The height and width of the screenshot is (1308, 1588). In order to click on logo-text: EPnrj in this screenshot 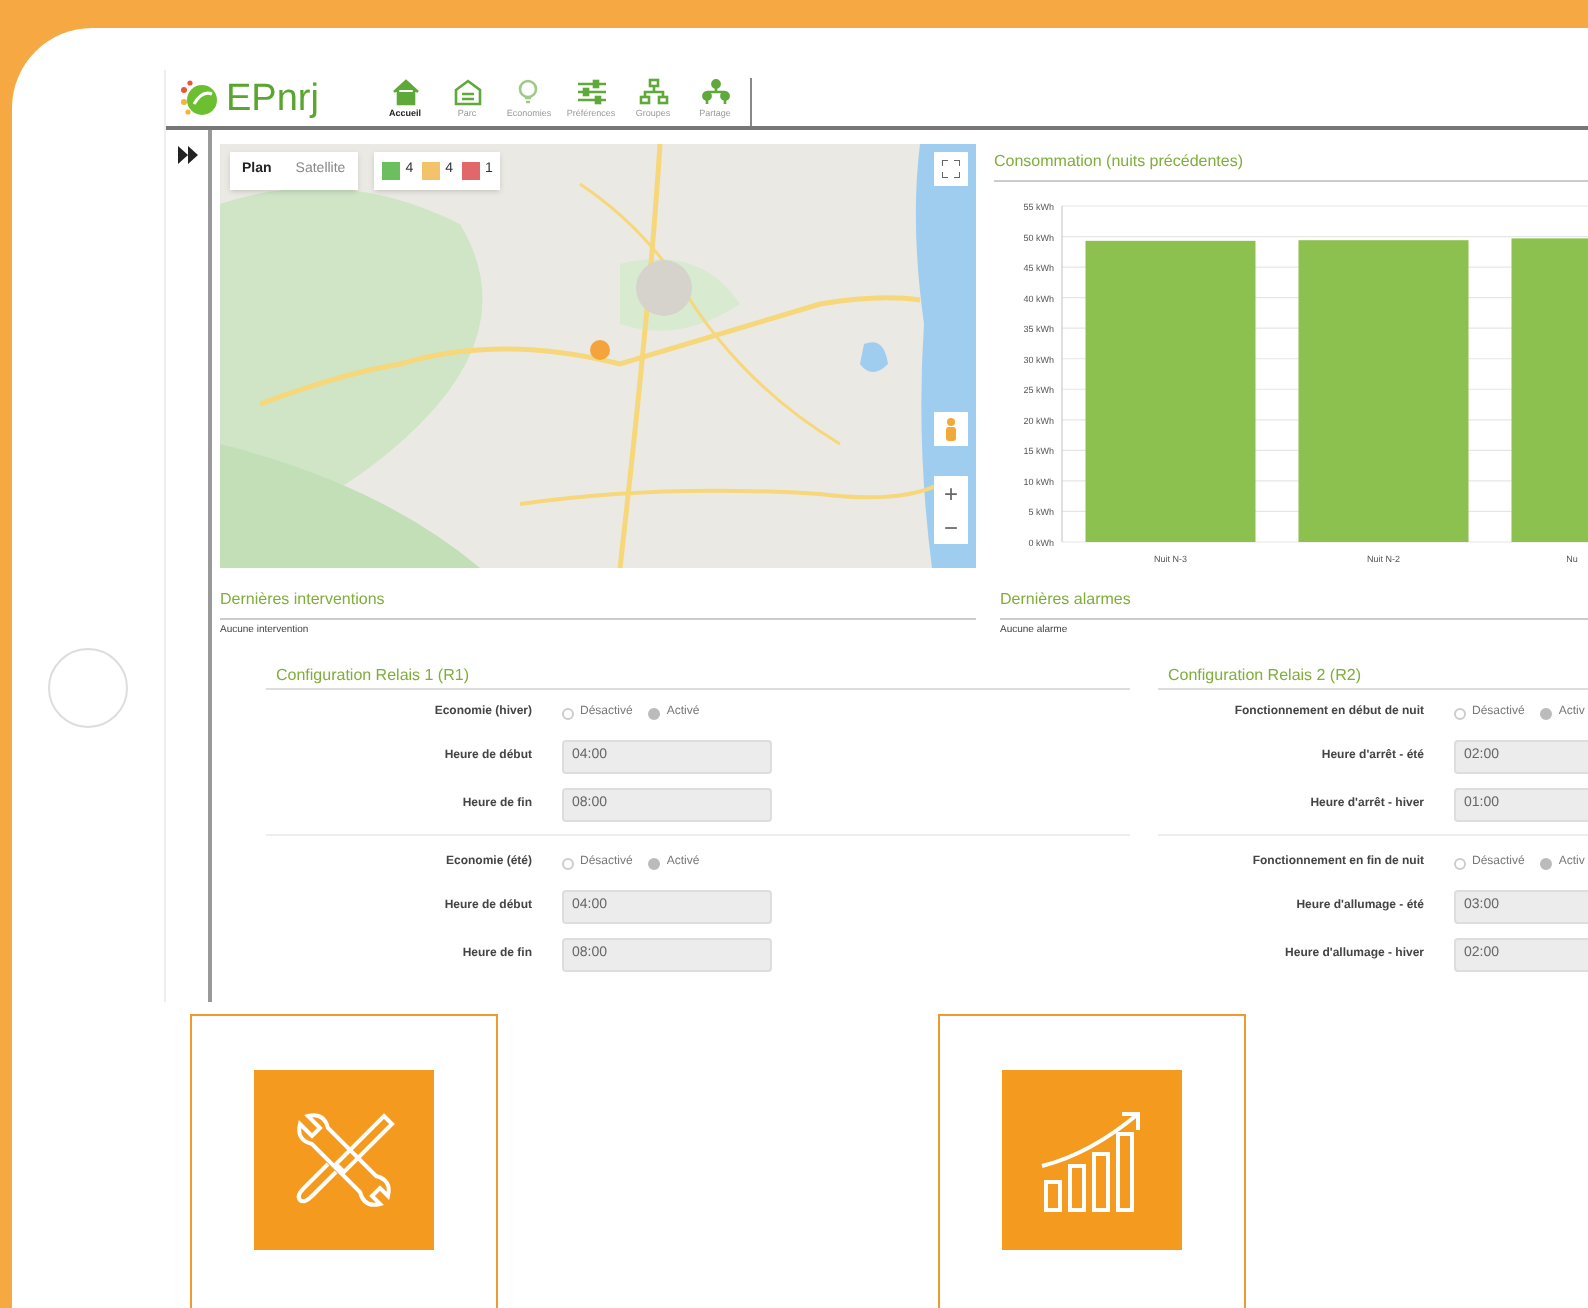, I will do `click(272, 98)`.